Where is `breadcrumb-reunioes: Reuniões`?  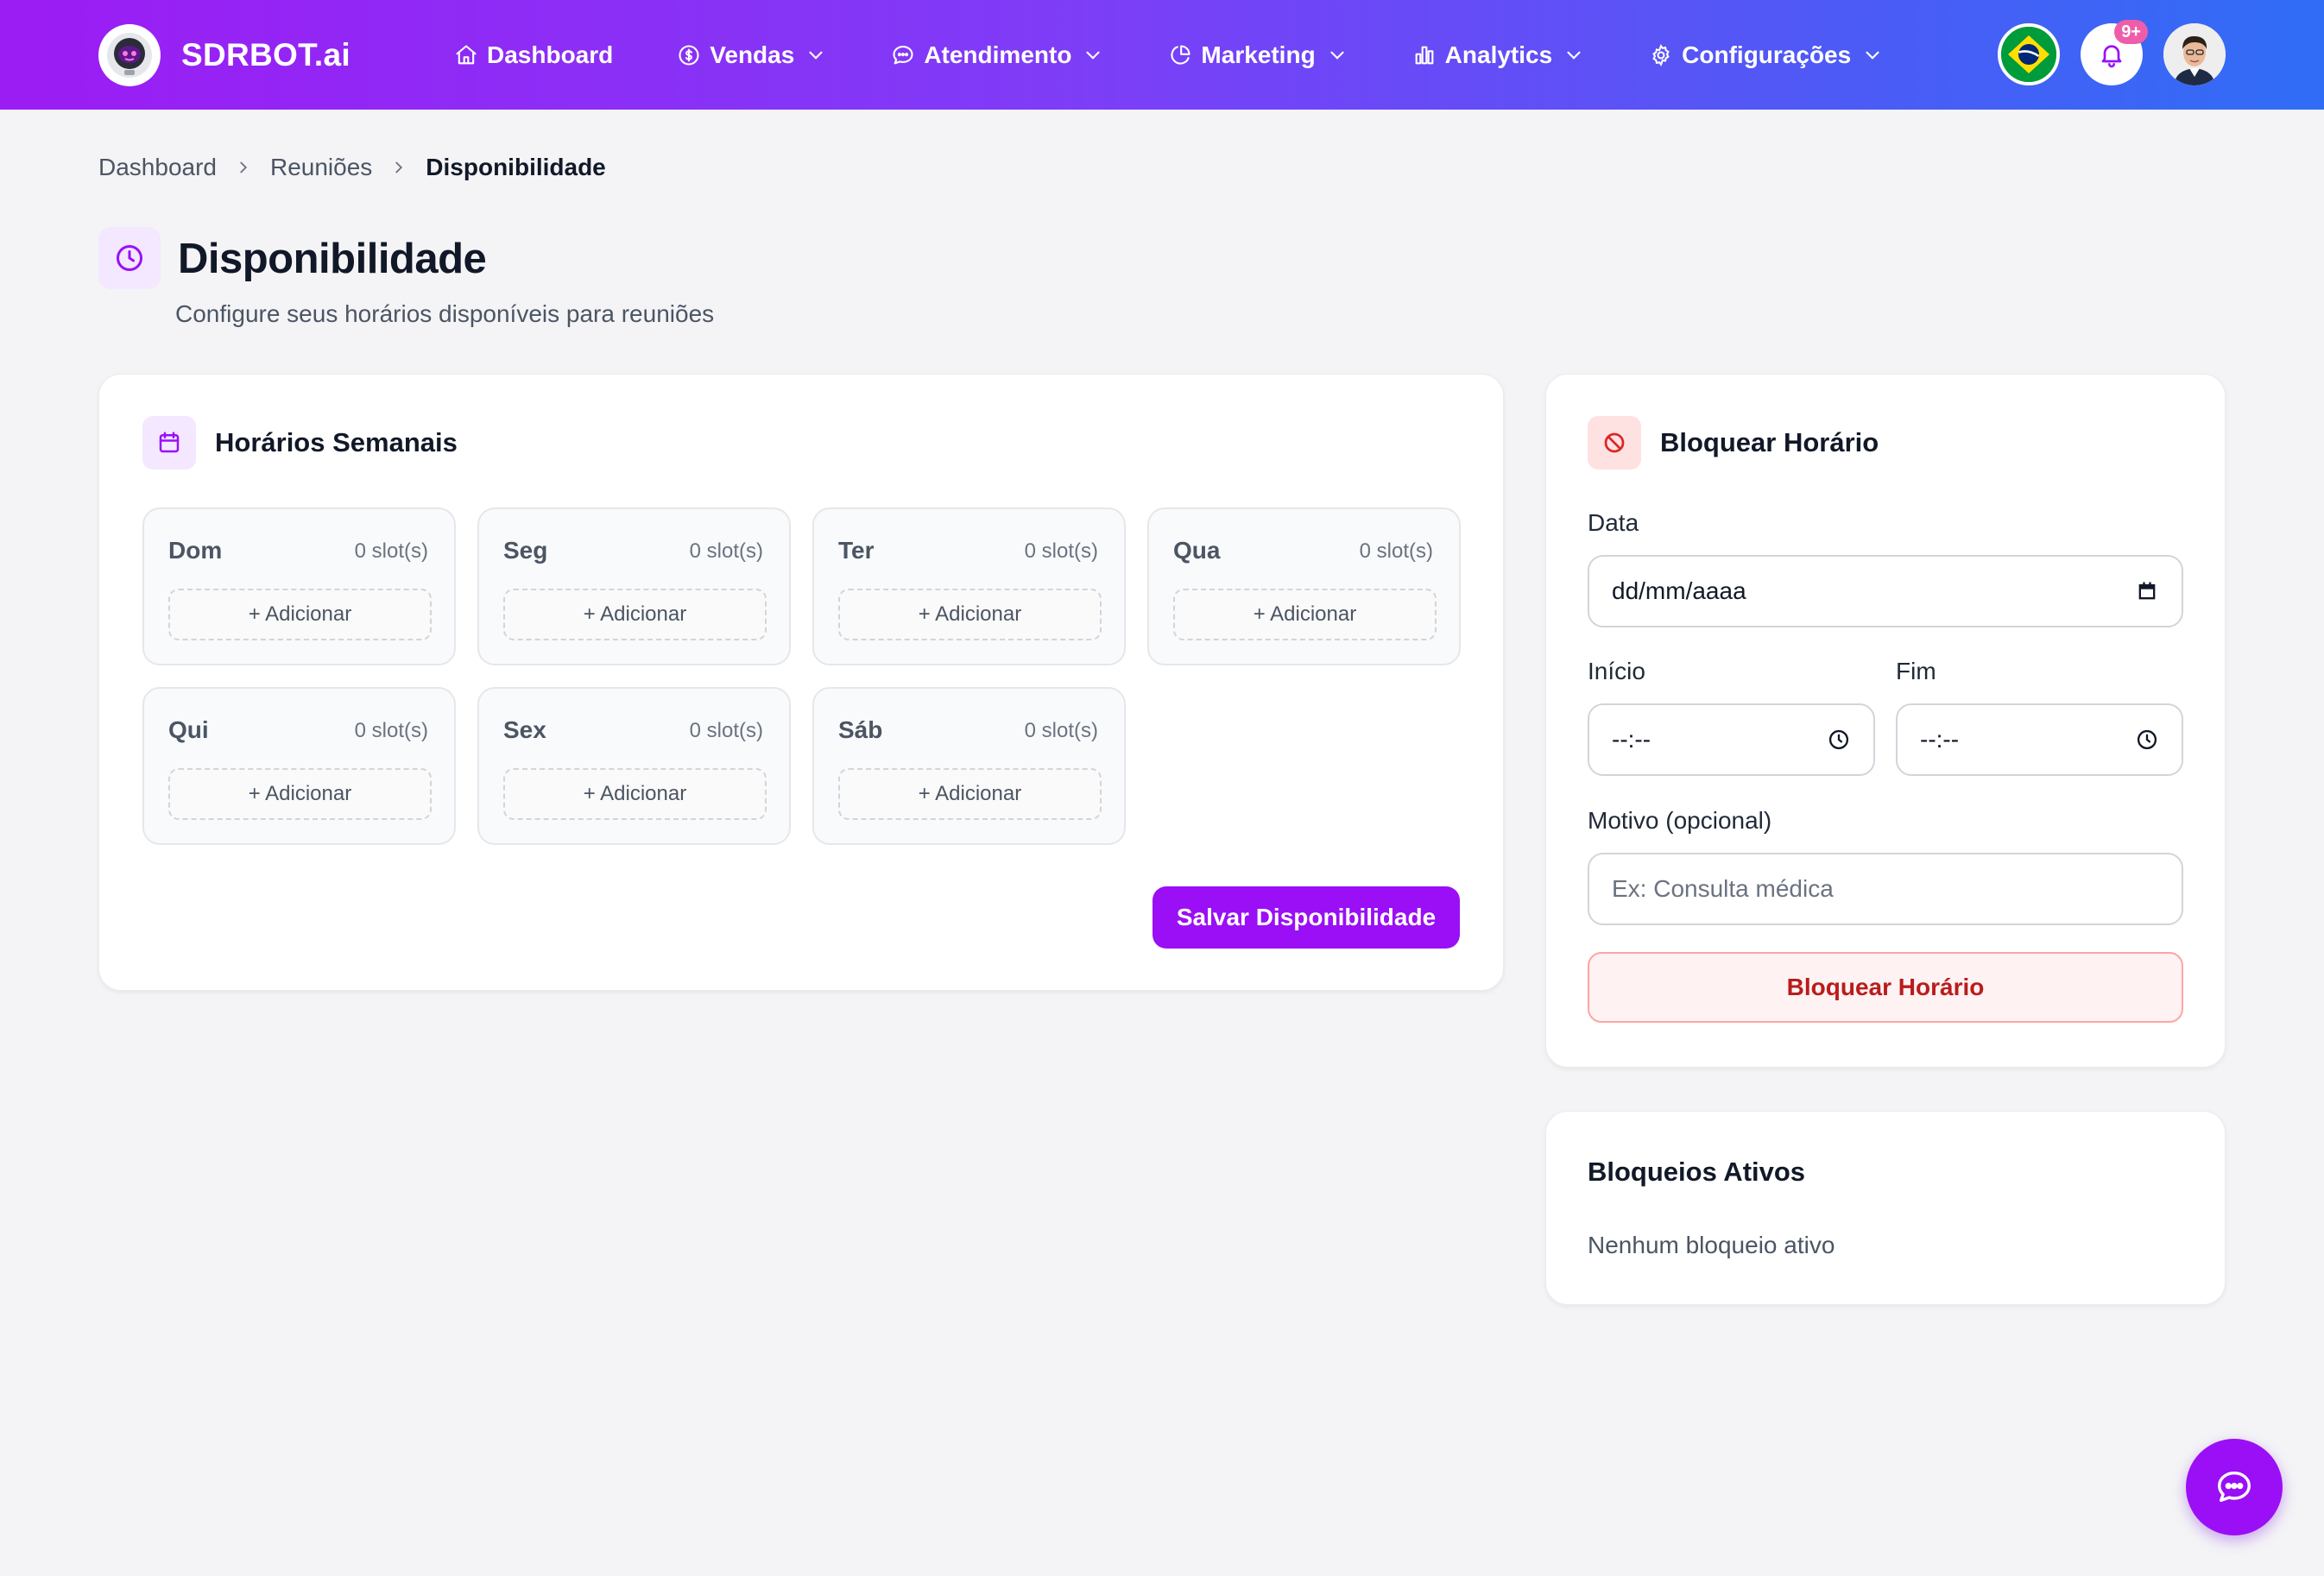
breadcrumb-reunioes: Reuniões is located at coordinates (321, 167).